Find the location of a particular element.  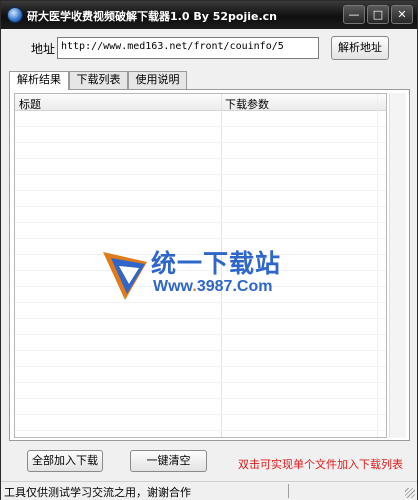

minimize-button: — is located at coordinates (354, 14).